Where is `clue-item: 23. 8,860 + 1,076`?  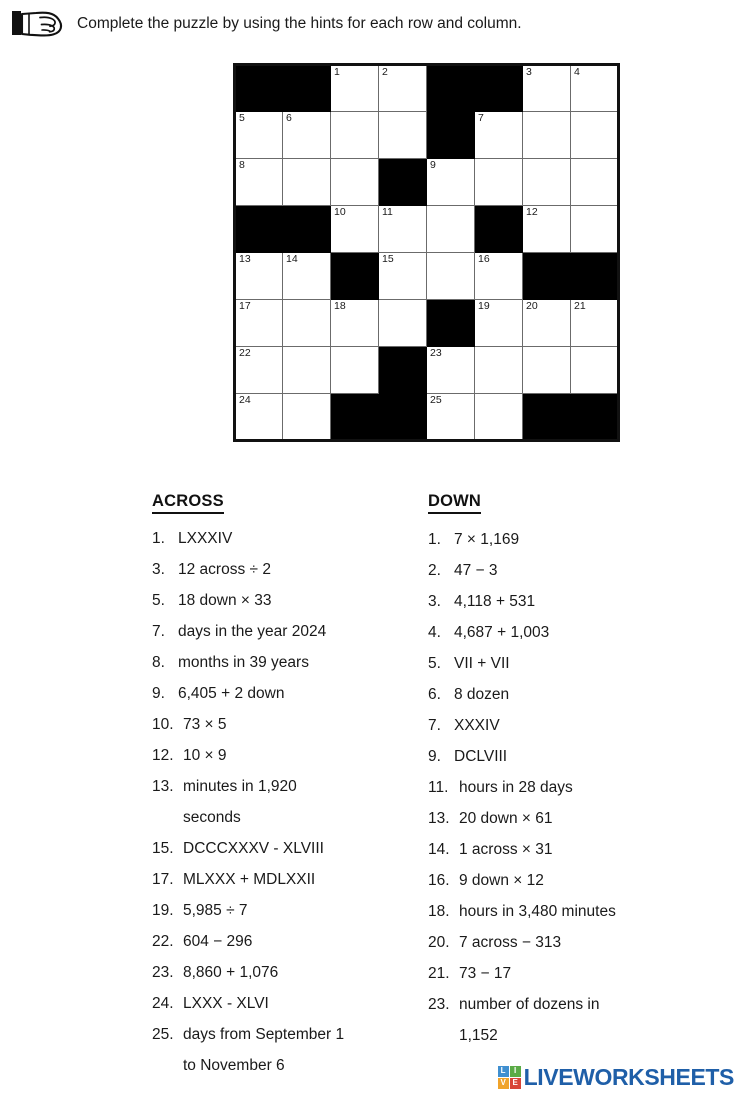
clue-item: 23. 8,860 + 1,076 is located at coordinates (284, 972).